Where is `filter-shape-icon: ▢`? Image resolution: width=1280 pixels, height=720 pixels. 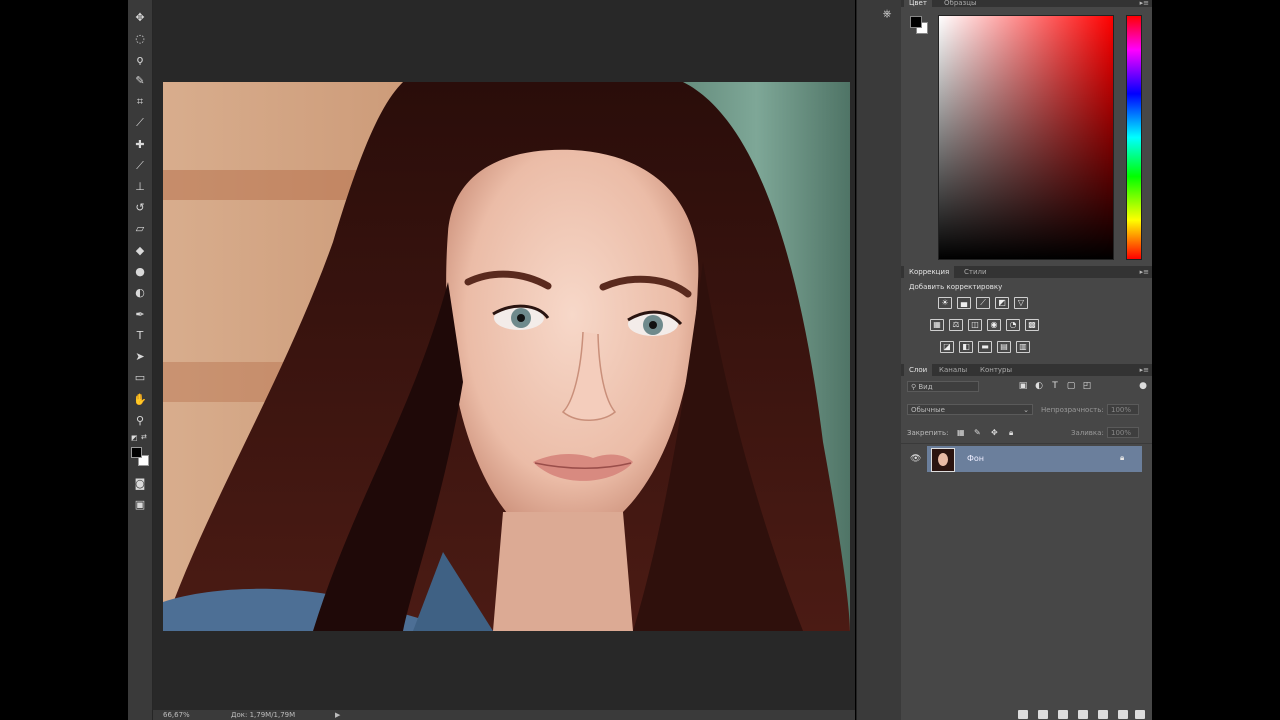 filter-shape-icon: ▢ is located at coordinates (1071, 386).